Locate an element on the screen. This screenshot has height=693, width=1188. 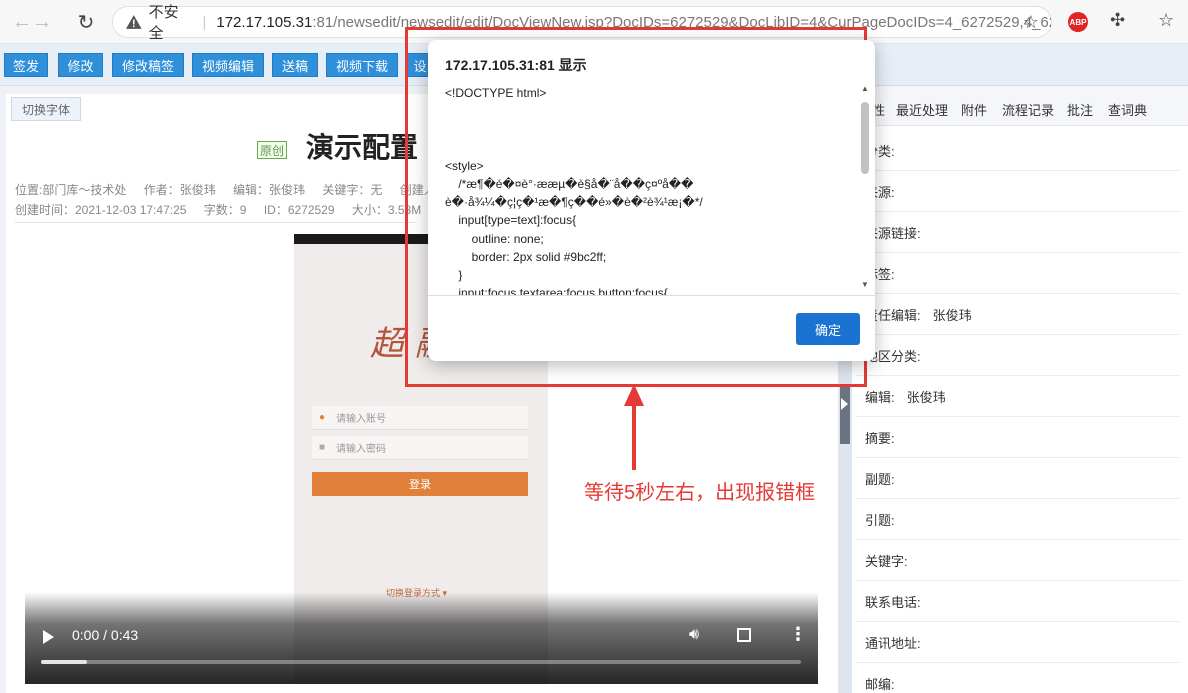
meta-editor: 编辑：张俊玮 is located at coordinates (269, 190).